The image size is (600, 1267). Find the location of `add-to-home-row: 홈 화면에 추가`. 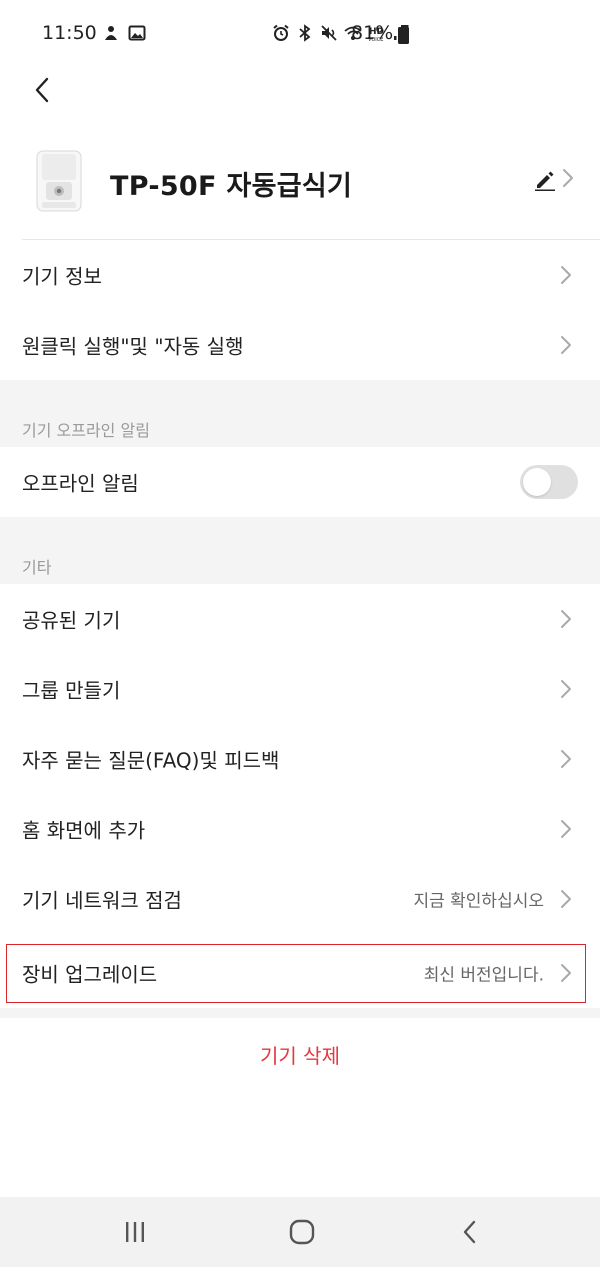

add-to-home-row: 홈 화면에 추가 is located at coordinates (300, 829).